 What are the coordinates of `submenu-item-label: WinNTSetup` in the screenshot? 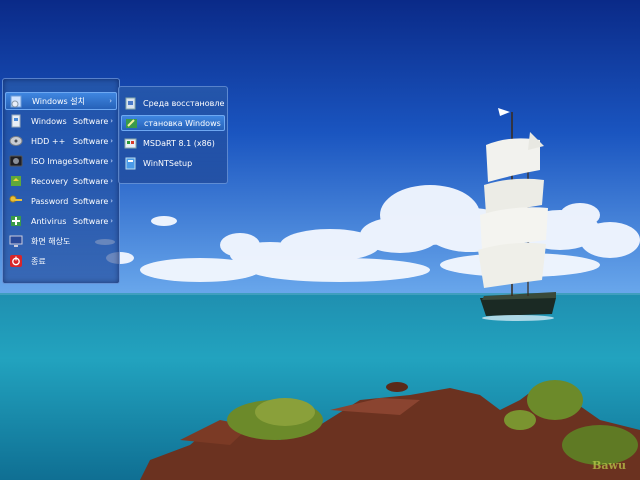 It's located at (168, 163).